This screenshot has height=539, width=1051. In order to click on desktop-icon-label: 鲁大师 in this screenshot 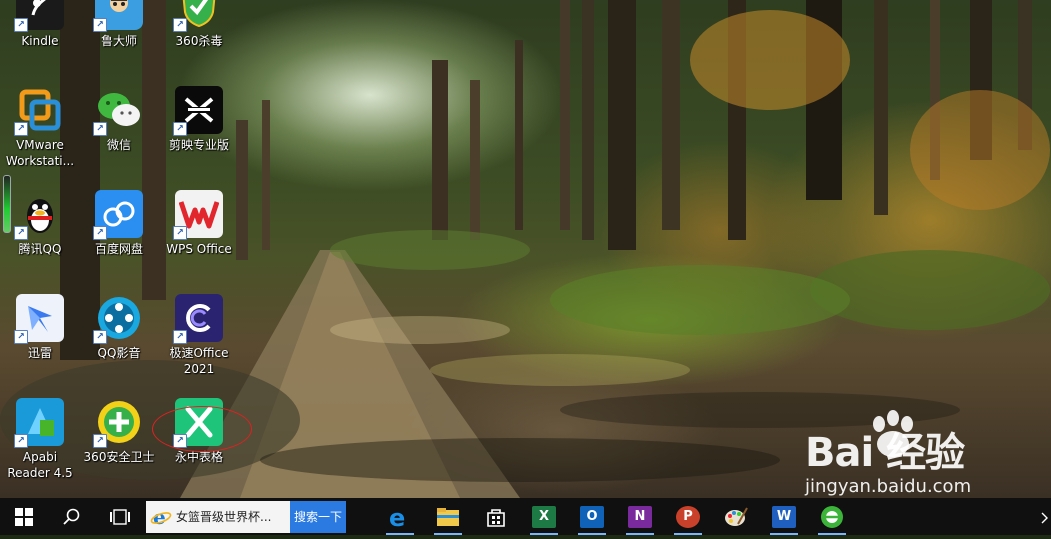, I will do `click(118, 41)`.